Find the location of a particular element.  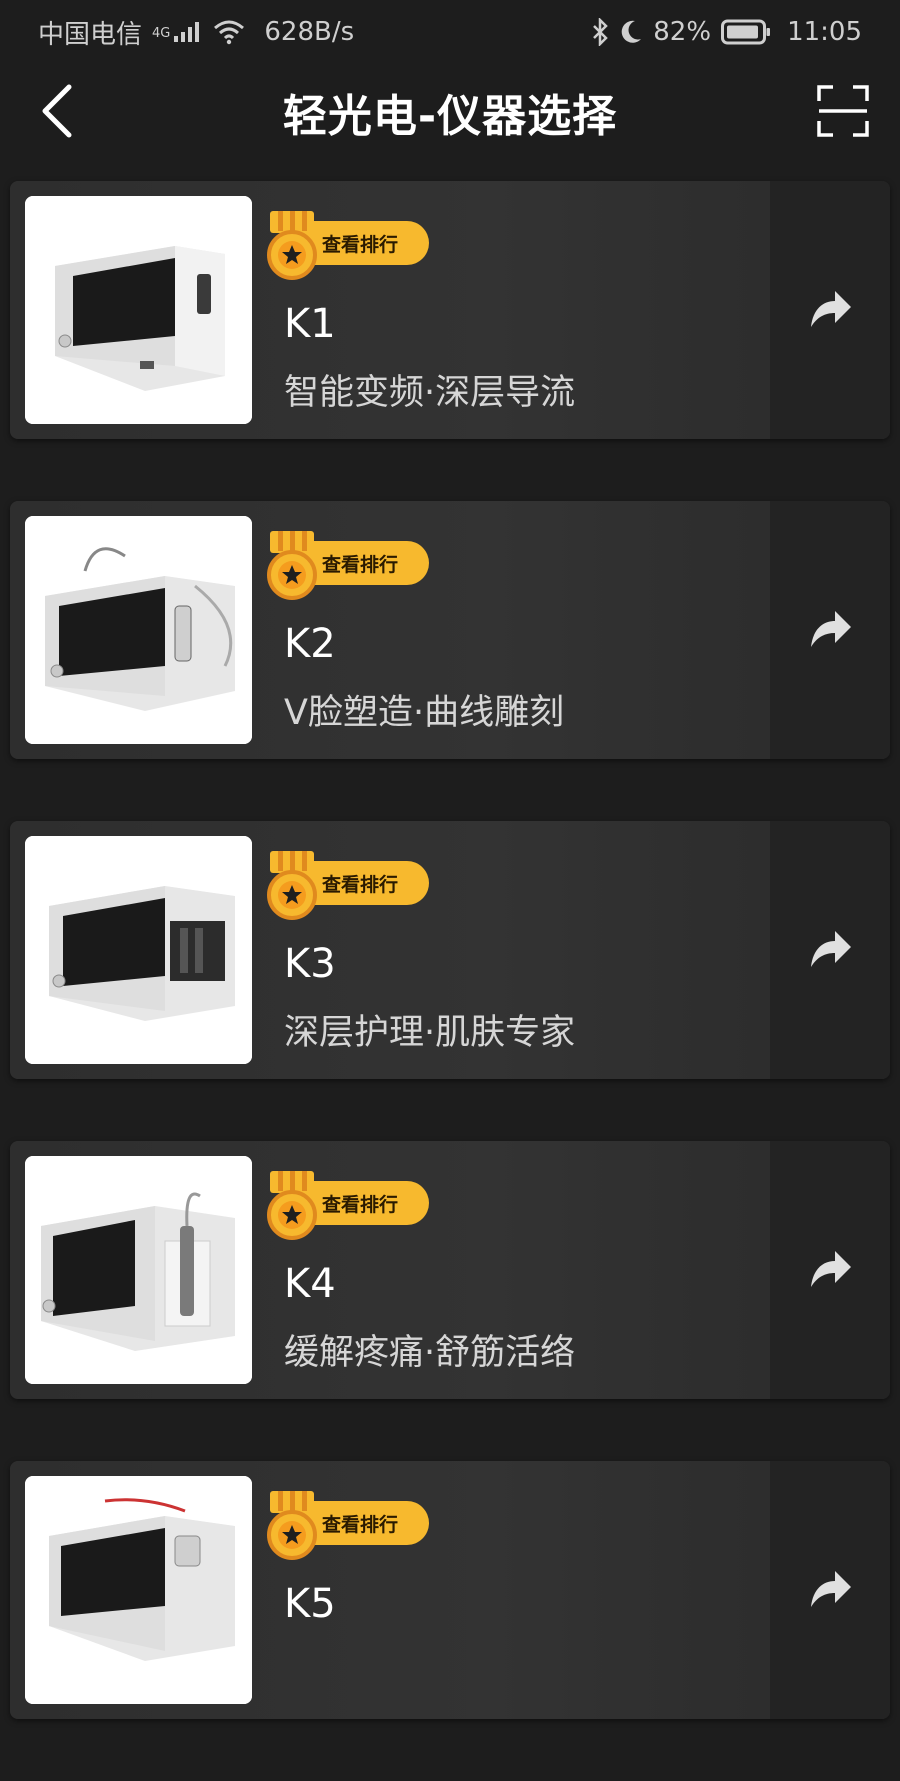

battery-percent: 82% is located at coordinates (682, 32).